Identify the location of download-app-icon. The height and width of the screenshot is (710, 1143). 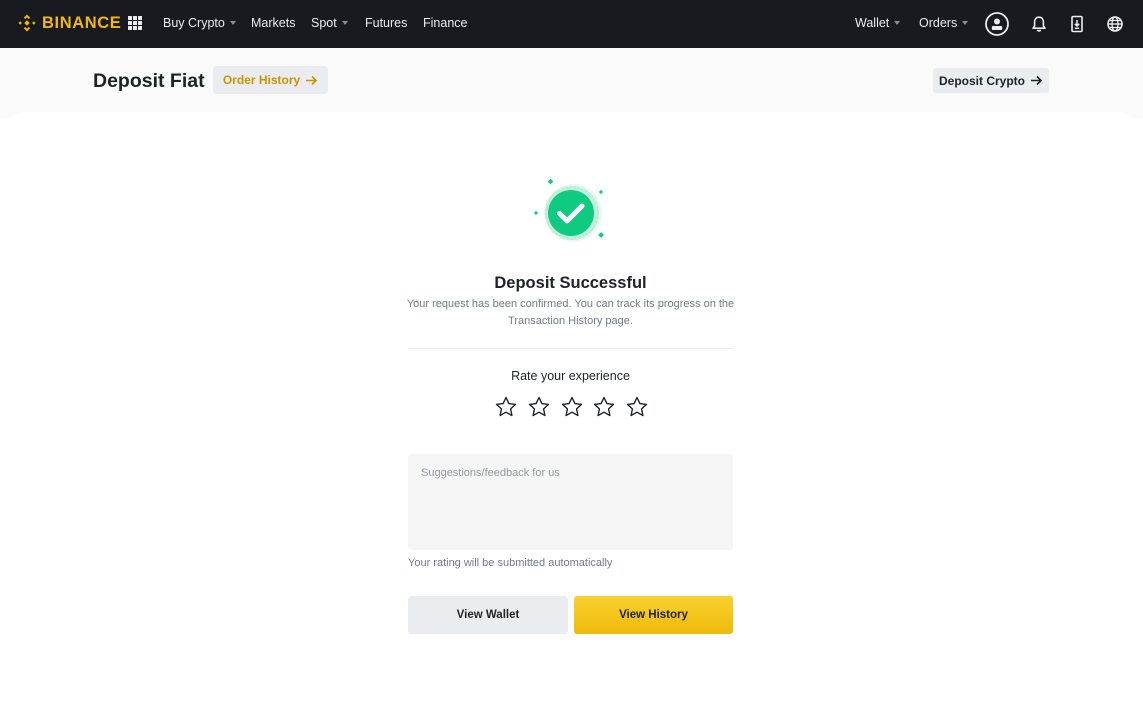
(1077, 24).